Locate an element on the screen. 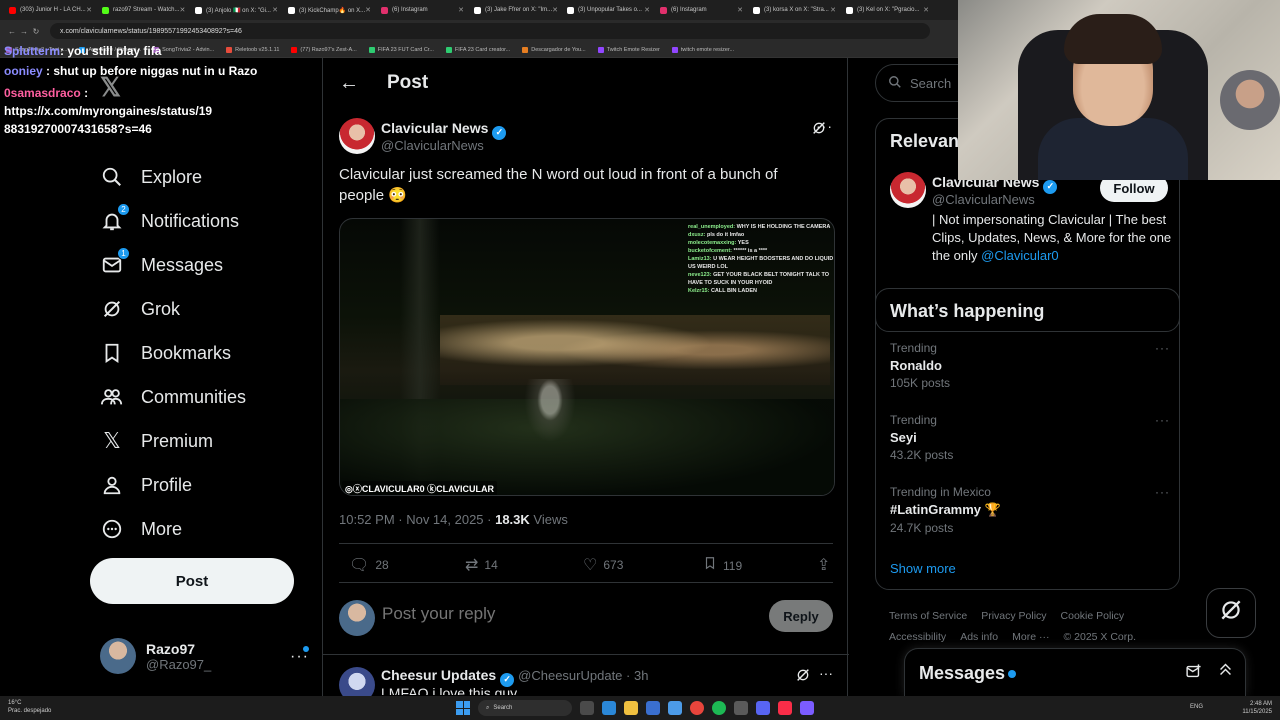 This screenshot has width=1280, height=720. reload-icon: ↻ is located at coordinates (36, 31).